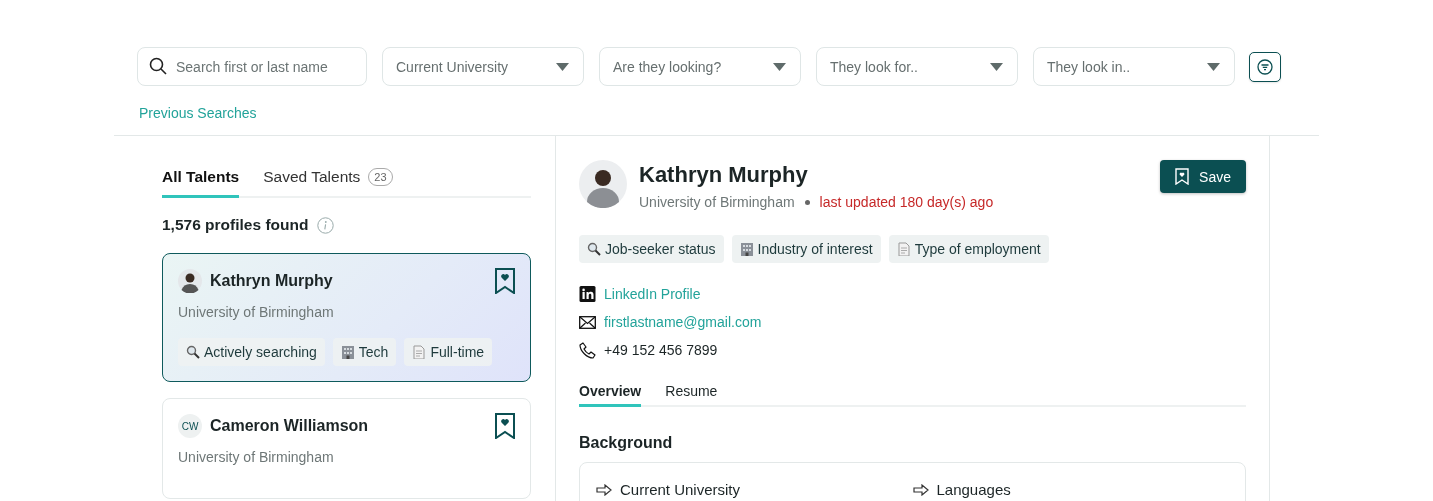 The image size is (1433, 501). Describe the element at coordinates (807, 202) in the screenshot. I see `separator-dot` at that location.